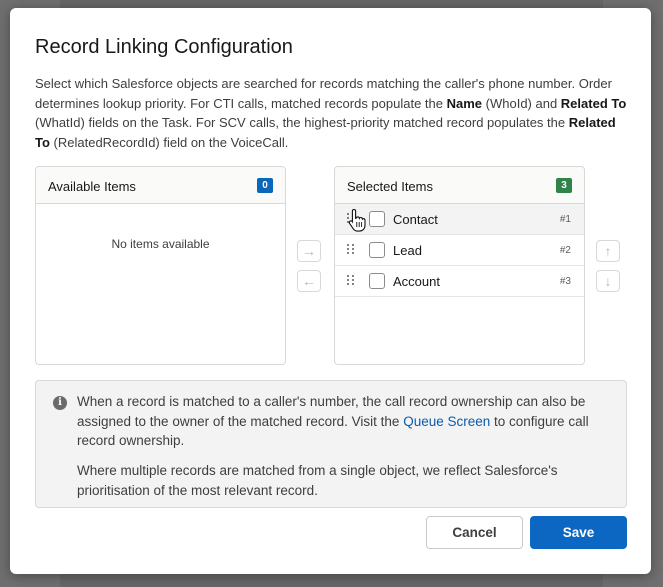 This screenshot has width=663, height=587. I want to click on arrow-up-icon: ↑, so click(608, 251).